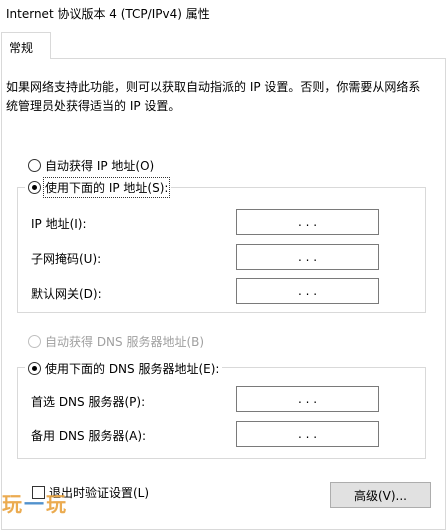 This screenshot has height=530, width=446. I want to click on ip-address-value: . . ., so click(307, 222).